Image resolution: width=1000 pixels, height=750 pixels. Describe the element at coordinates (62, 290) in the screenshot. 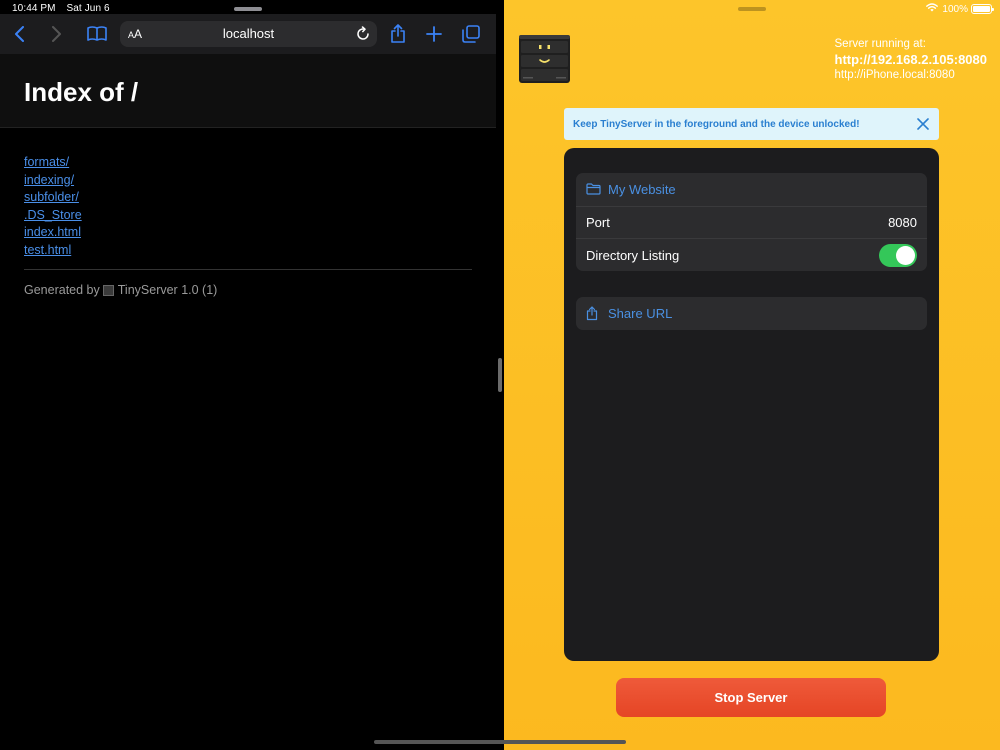

I see `footer-prefix: Generated by` at that location.